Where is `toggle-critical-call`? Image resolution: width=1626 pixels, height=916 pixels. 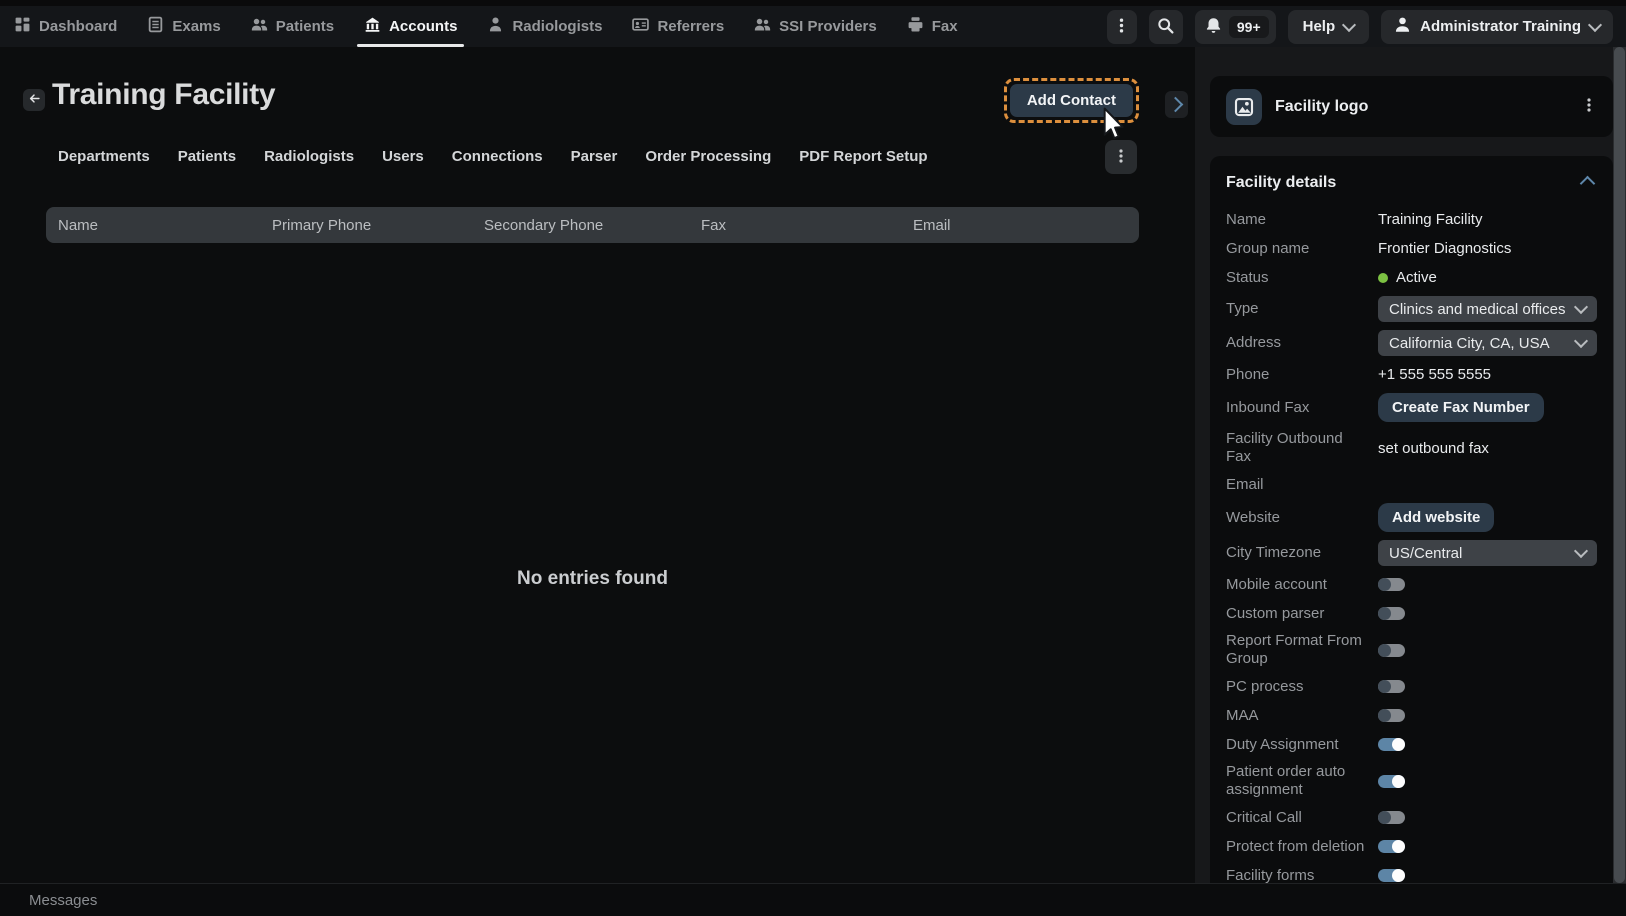 toggle-critical-call is located at coordinates (1391, 817).